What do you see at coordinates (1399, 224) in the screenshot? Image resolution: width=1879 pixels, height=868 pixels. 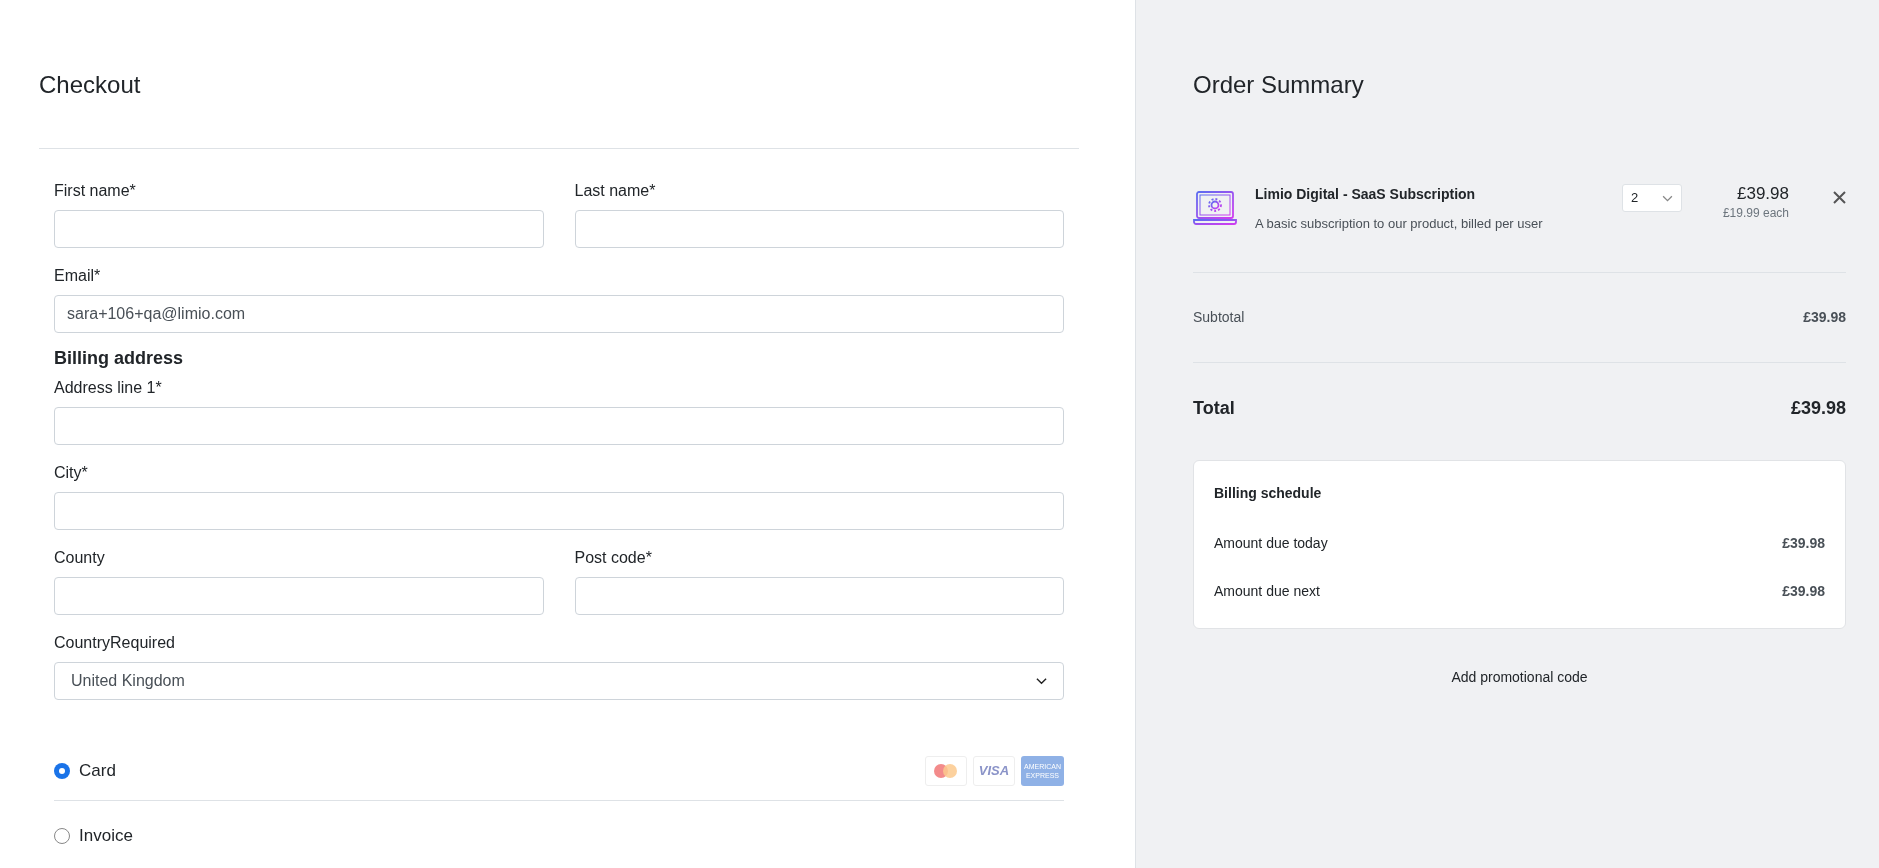 I see `product-description: A basic subscription to our product, billed per user` at bounding box center [1399, 224].